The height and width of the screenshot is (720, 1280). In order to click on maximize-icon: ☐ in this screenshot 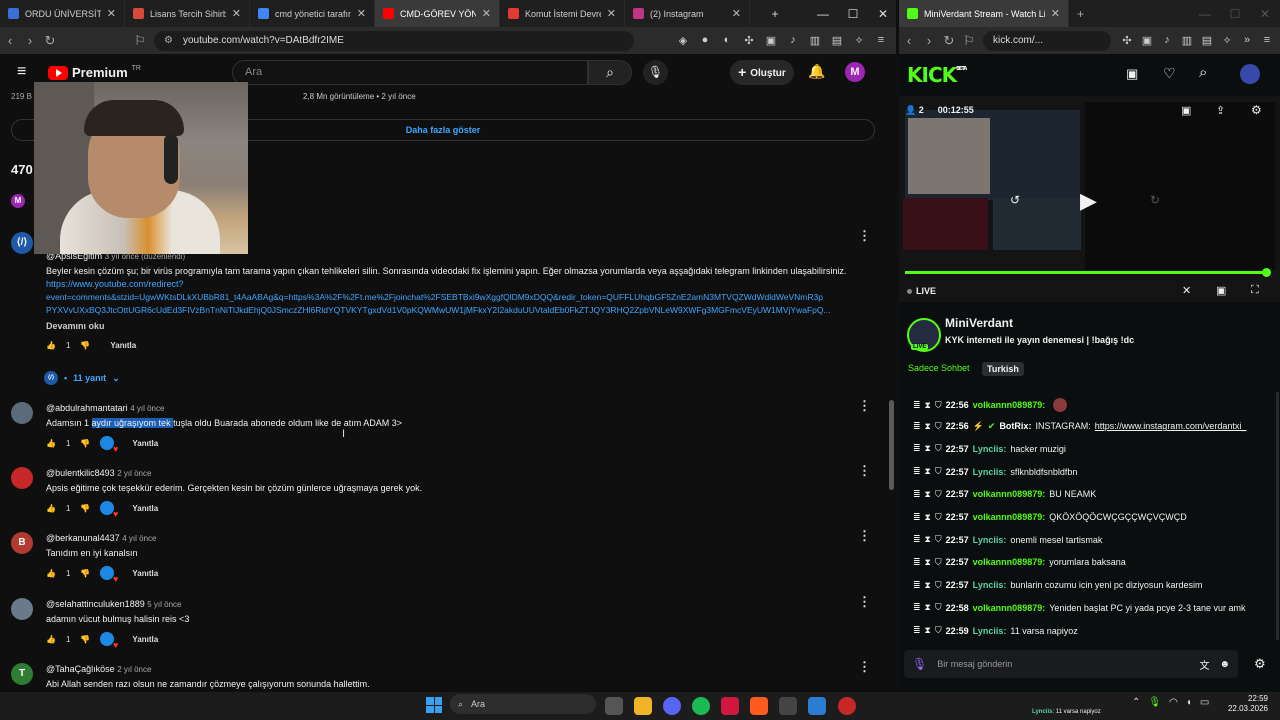, I will do `click(853, 14)`.